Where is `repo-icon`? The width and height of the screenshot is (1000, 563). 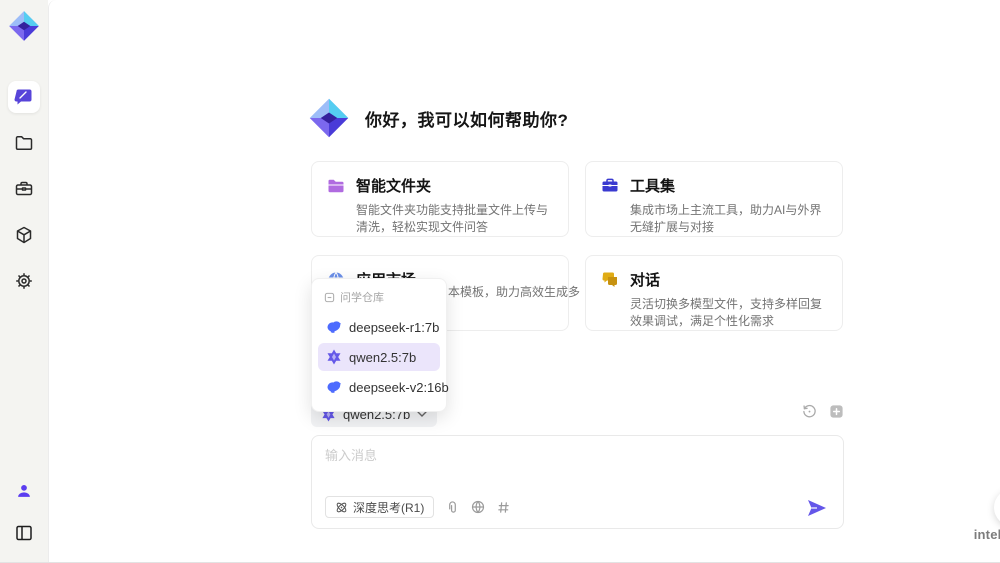
repo-icon is located at coordinates (329, 297).